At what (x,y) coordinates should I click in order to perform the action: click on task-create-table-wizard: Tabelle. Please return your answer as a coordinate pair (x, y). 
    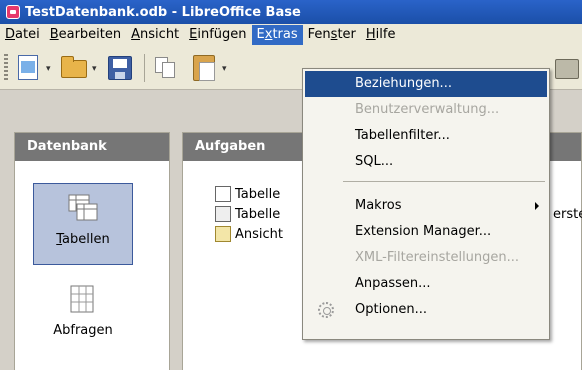
    Looking at the image, I should click on (247, 214).